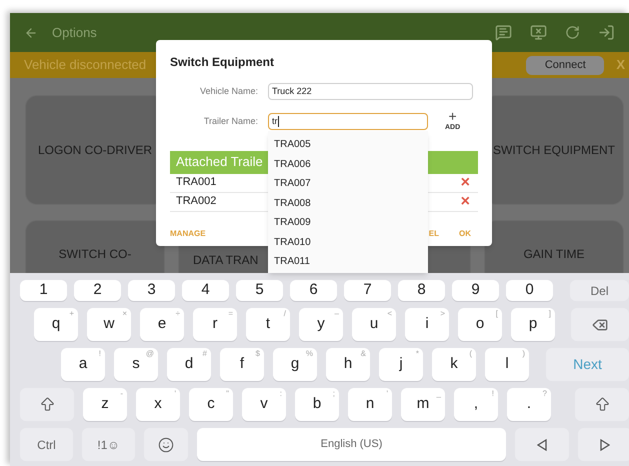  What do you see at coordinates (544, 393) in the screenshot?
I see `key-hint: ?` at bounding box center [544, 393].